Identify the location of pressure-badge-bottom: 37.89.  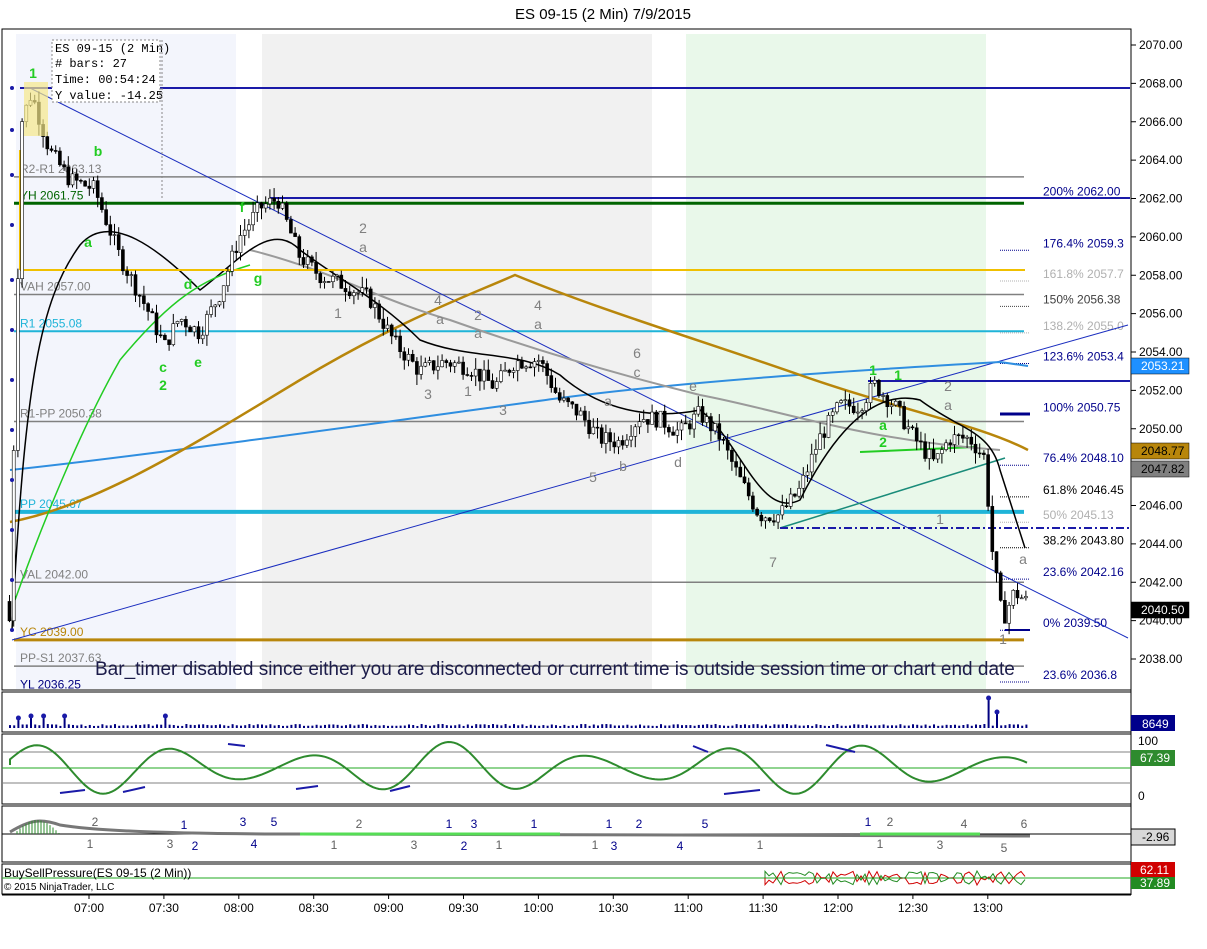
(1155, 883).